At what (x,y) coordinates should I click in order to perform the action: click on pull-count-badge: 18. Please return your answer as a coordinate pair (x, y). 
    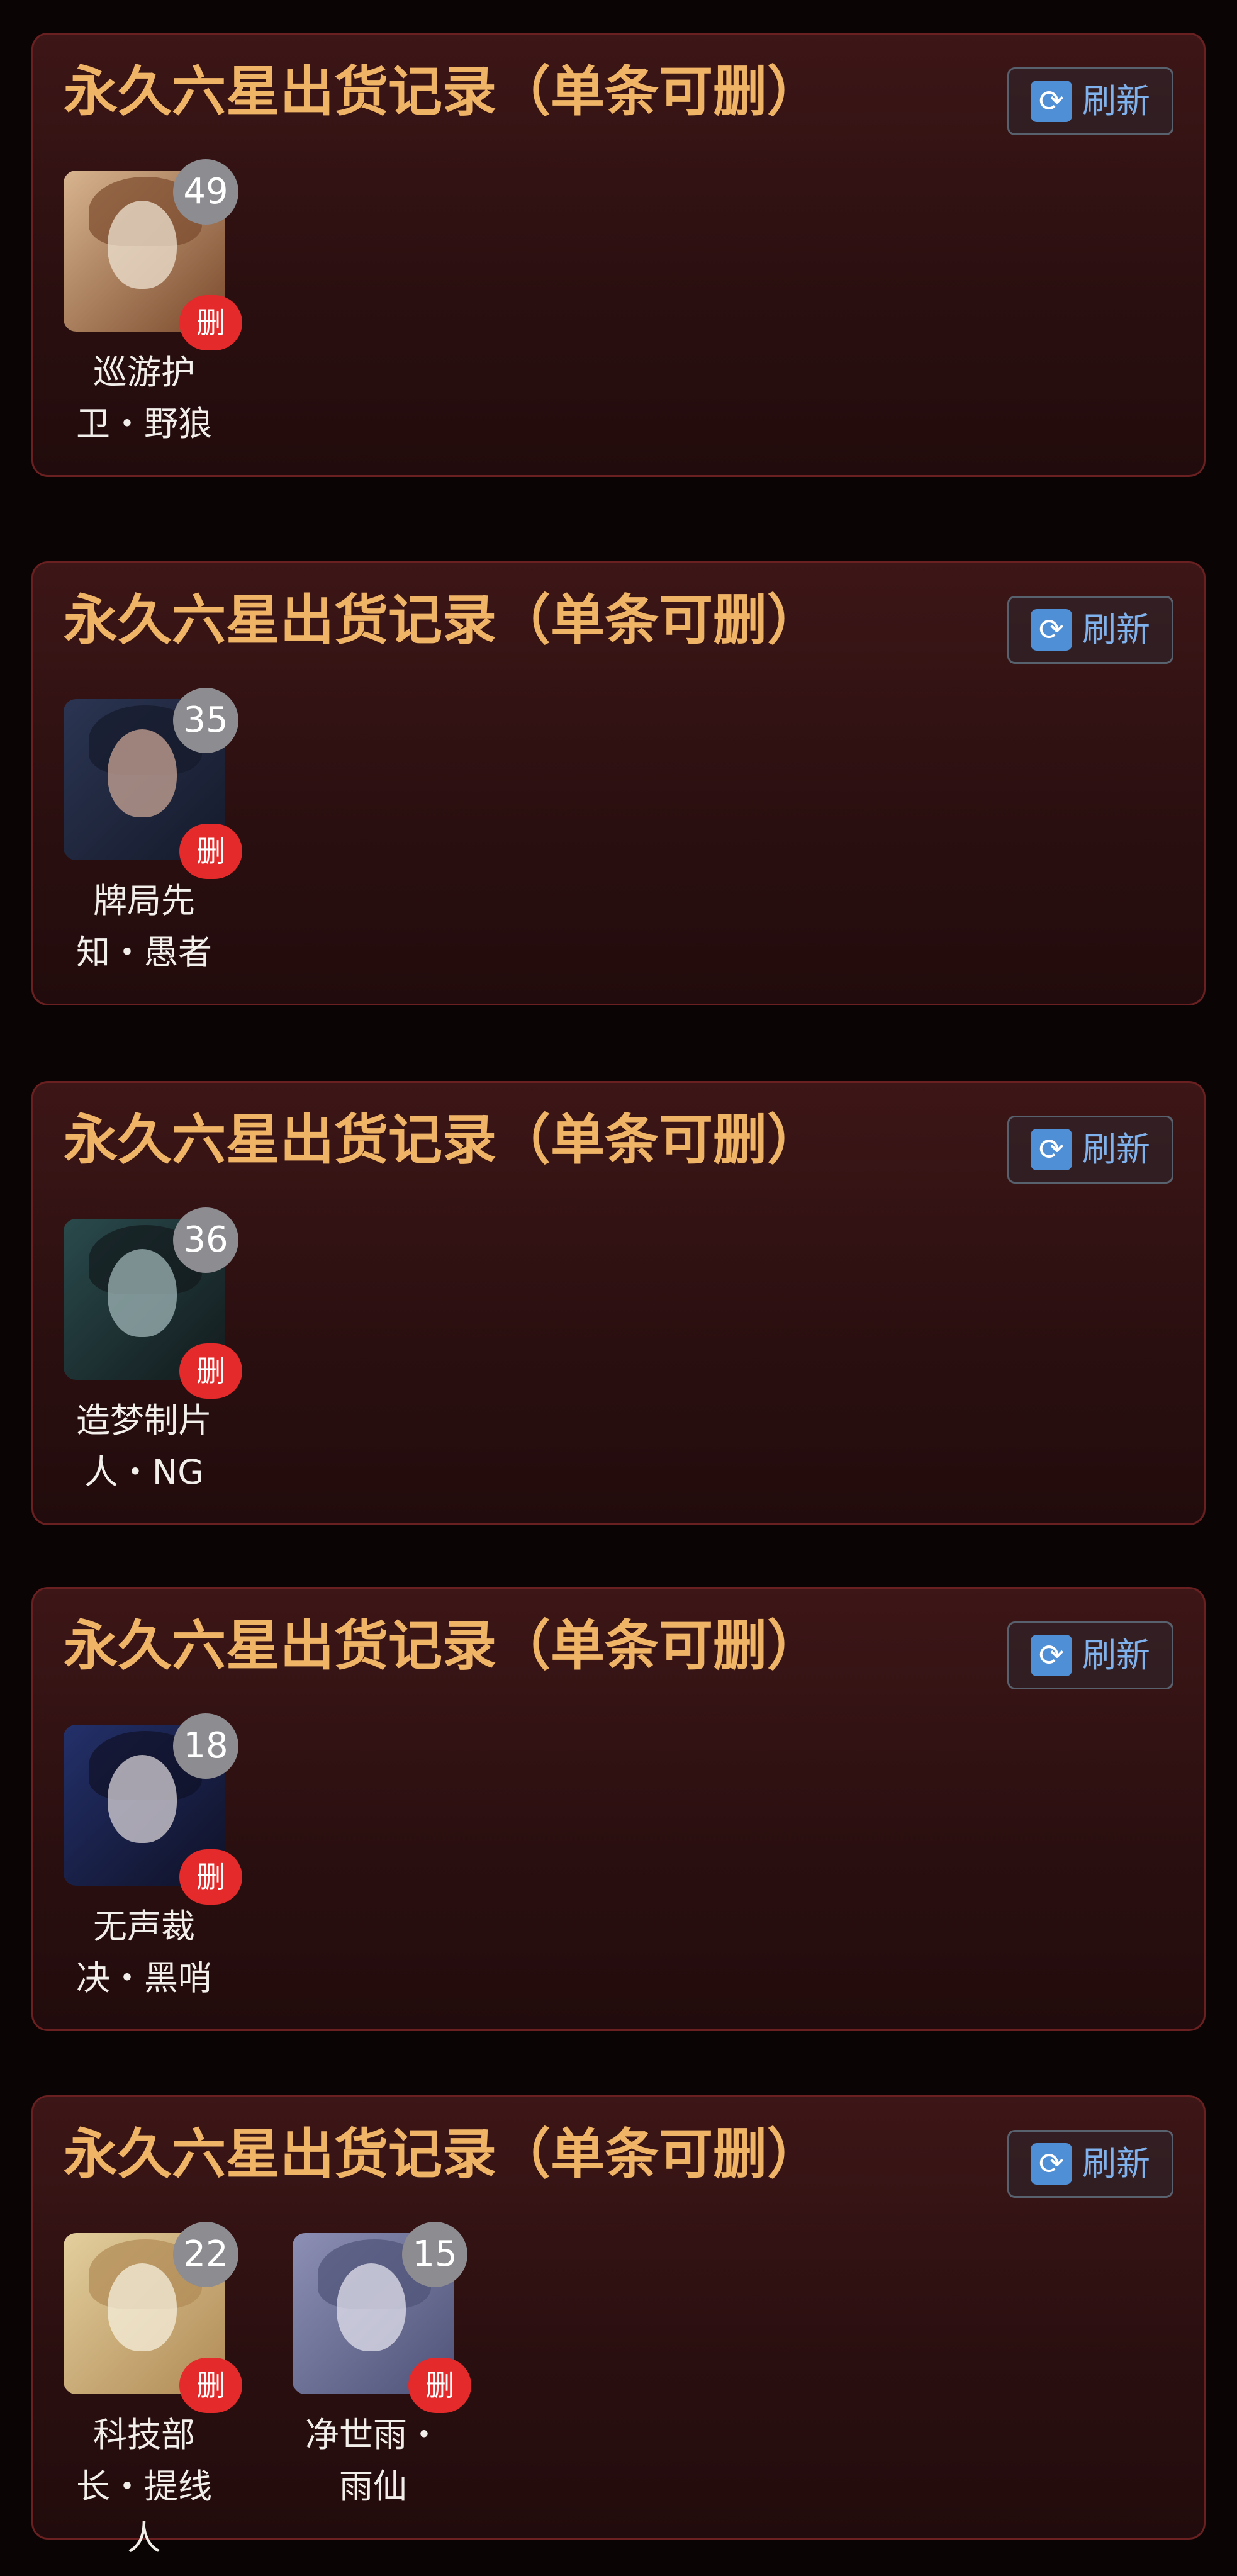
    Looking at the image, I should click on (205, 1746).